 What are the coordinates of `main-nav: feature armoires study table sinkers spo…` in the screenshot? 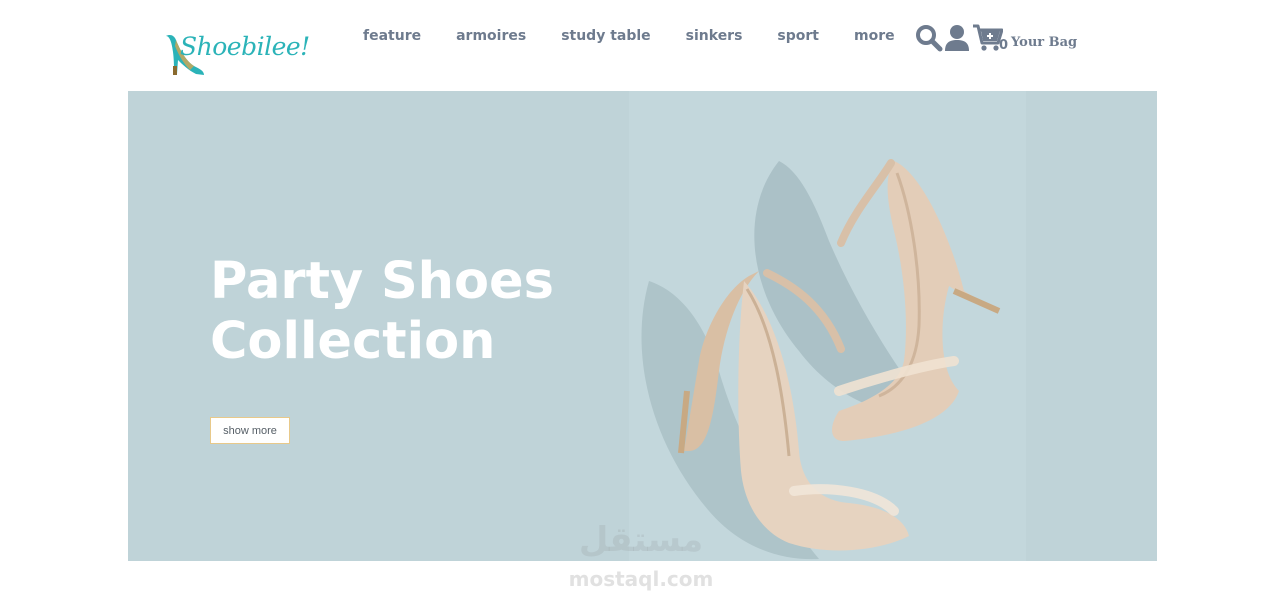 It's located at (646, 36).